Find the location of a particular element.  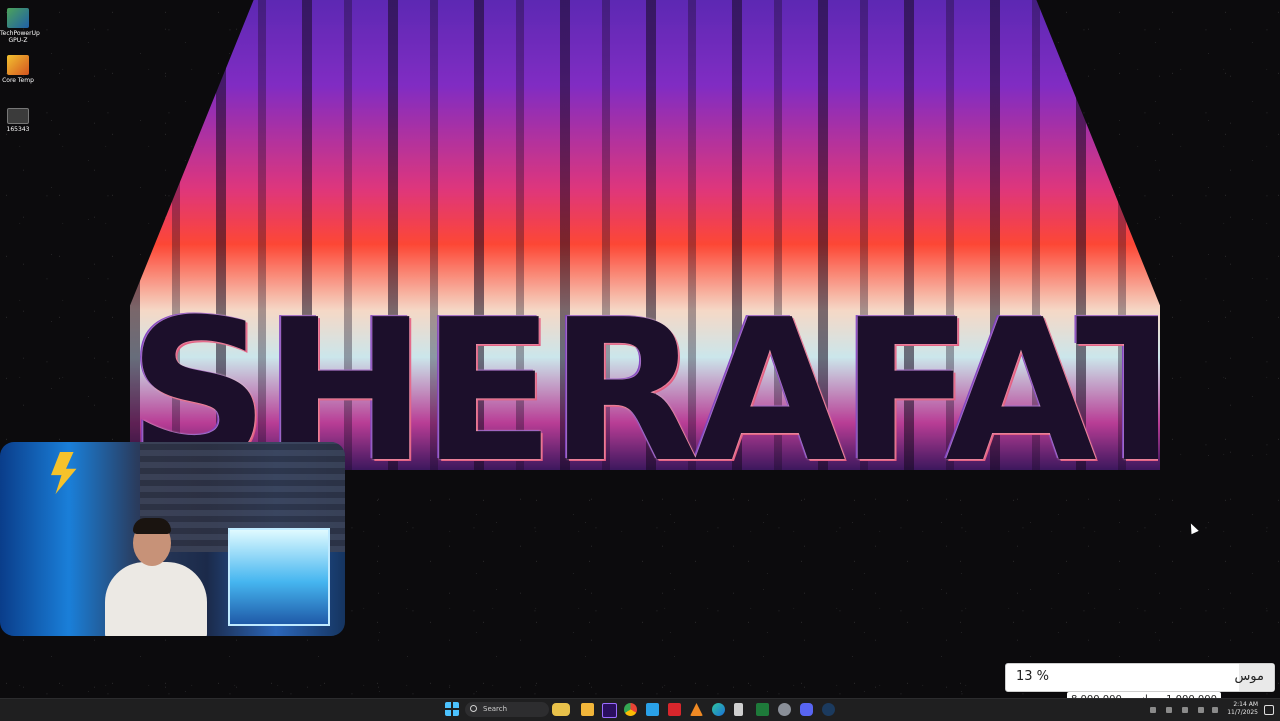

settings-icon is located at coordinates (784, 709).